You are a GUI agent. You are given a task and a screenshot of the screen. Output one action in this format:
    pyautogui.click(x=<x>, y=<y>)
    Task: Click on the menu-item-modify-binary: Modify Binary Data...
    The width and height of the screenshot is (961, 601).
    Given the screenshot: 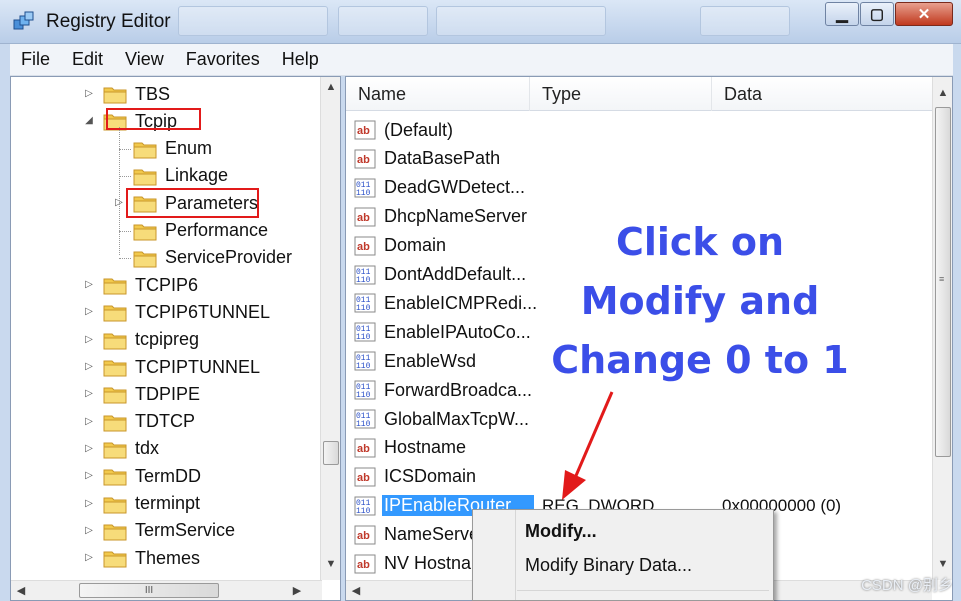 What is the action you would take?
    pyautogui.click(x=608, y=565)
    